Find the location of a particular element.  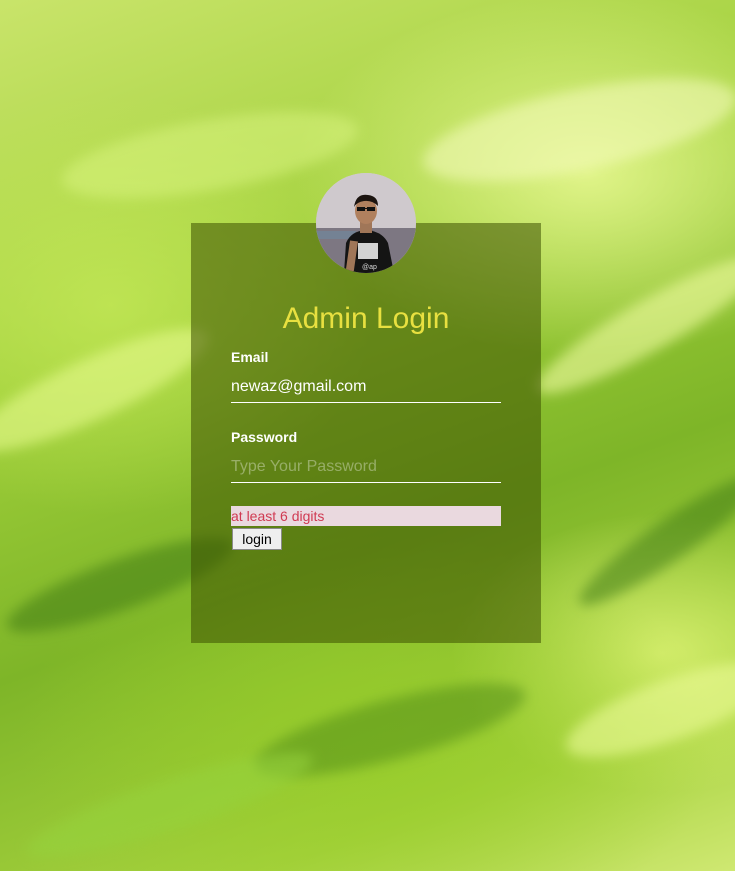

password-field is located at coordinates (366, 467).